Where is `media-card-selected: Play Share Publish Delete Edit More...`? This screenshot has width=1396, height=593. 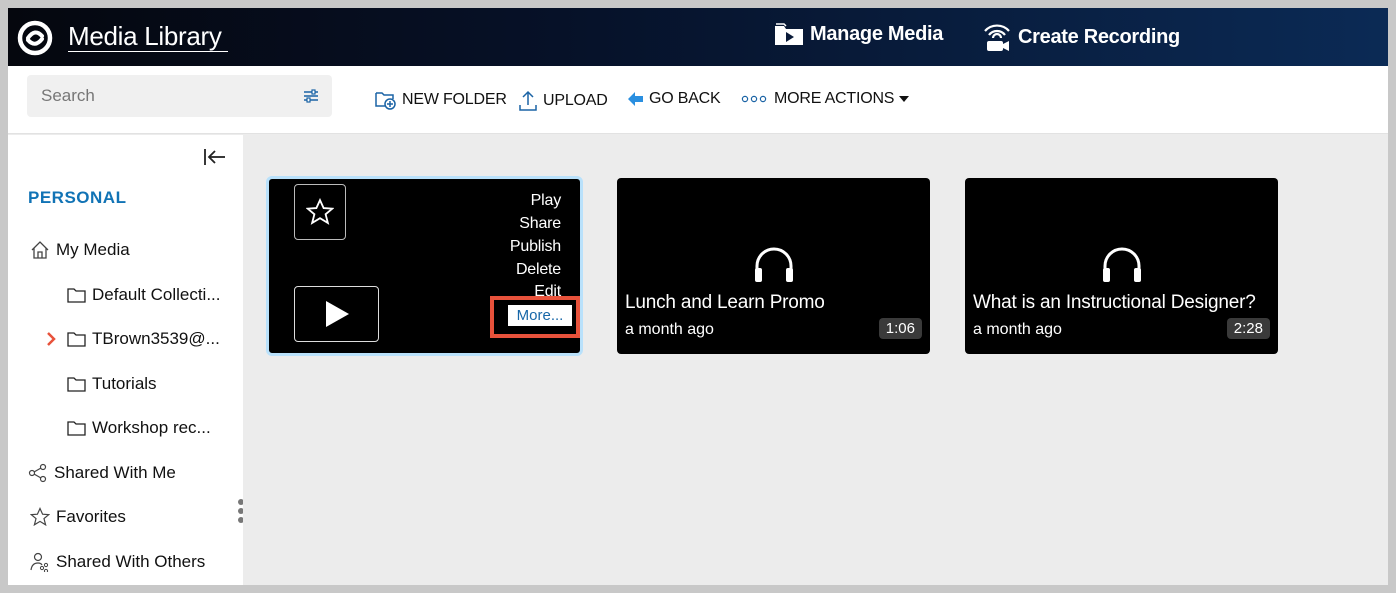 media-card-selected: Play Share Publish Delete Edit More... is located at coordinates (424, 266).